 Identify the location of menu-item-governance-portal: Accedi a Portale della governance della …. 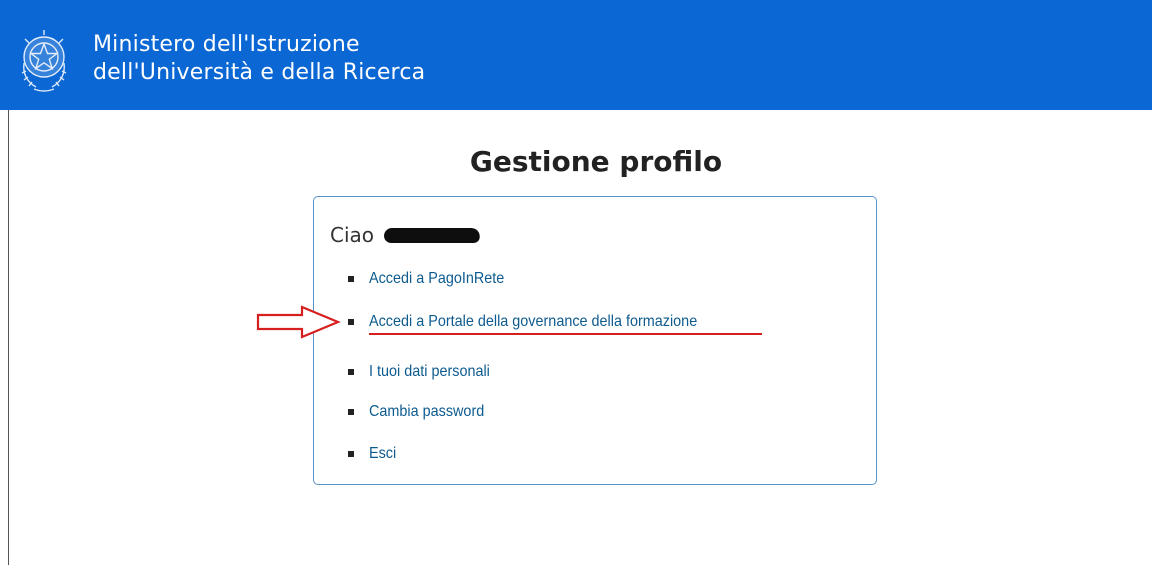
(541, 322).